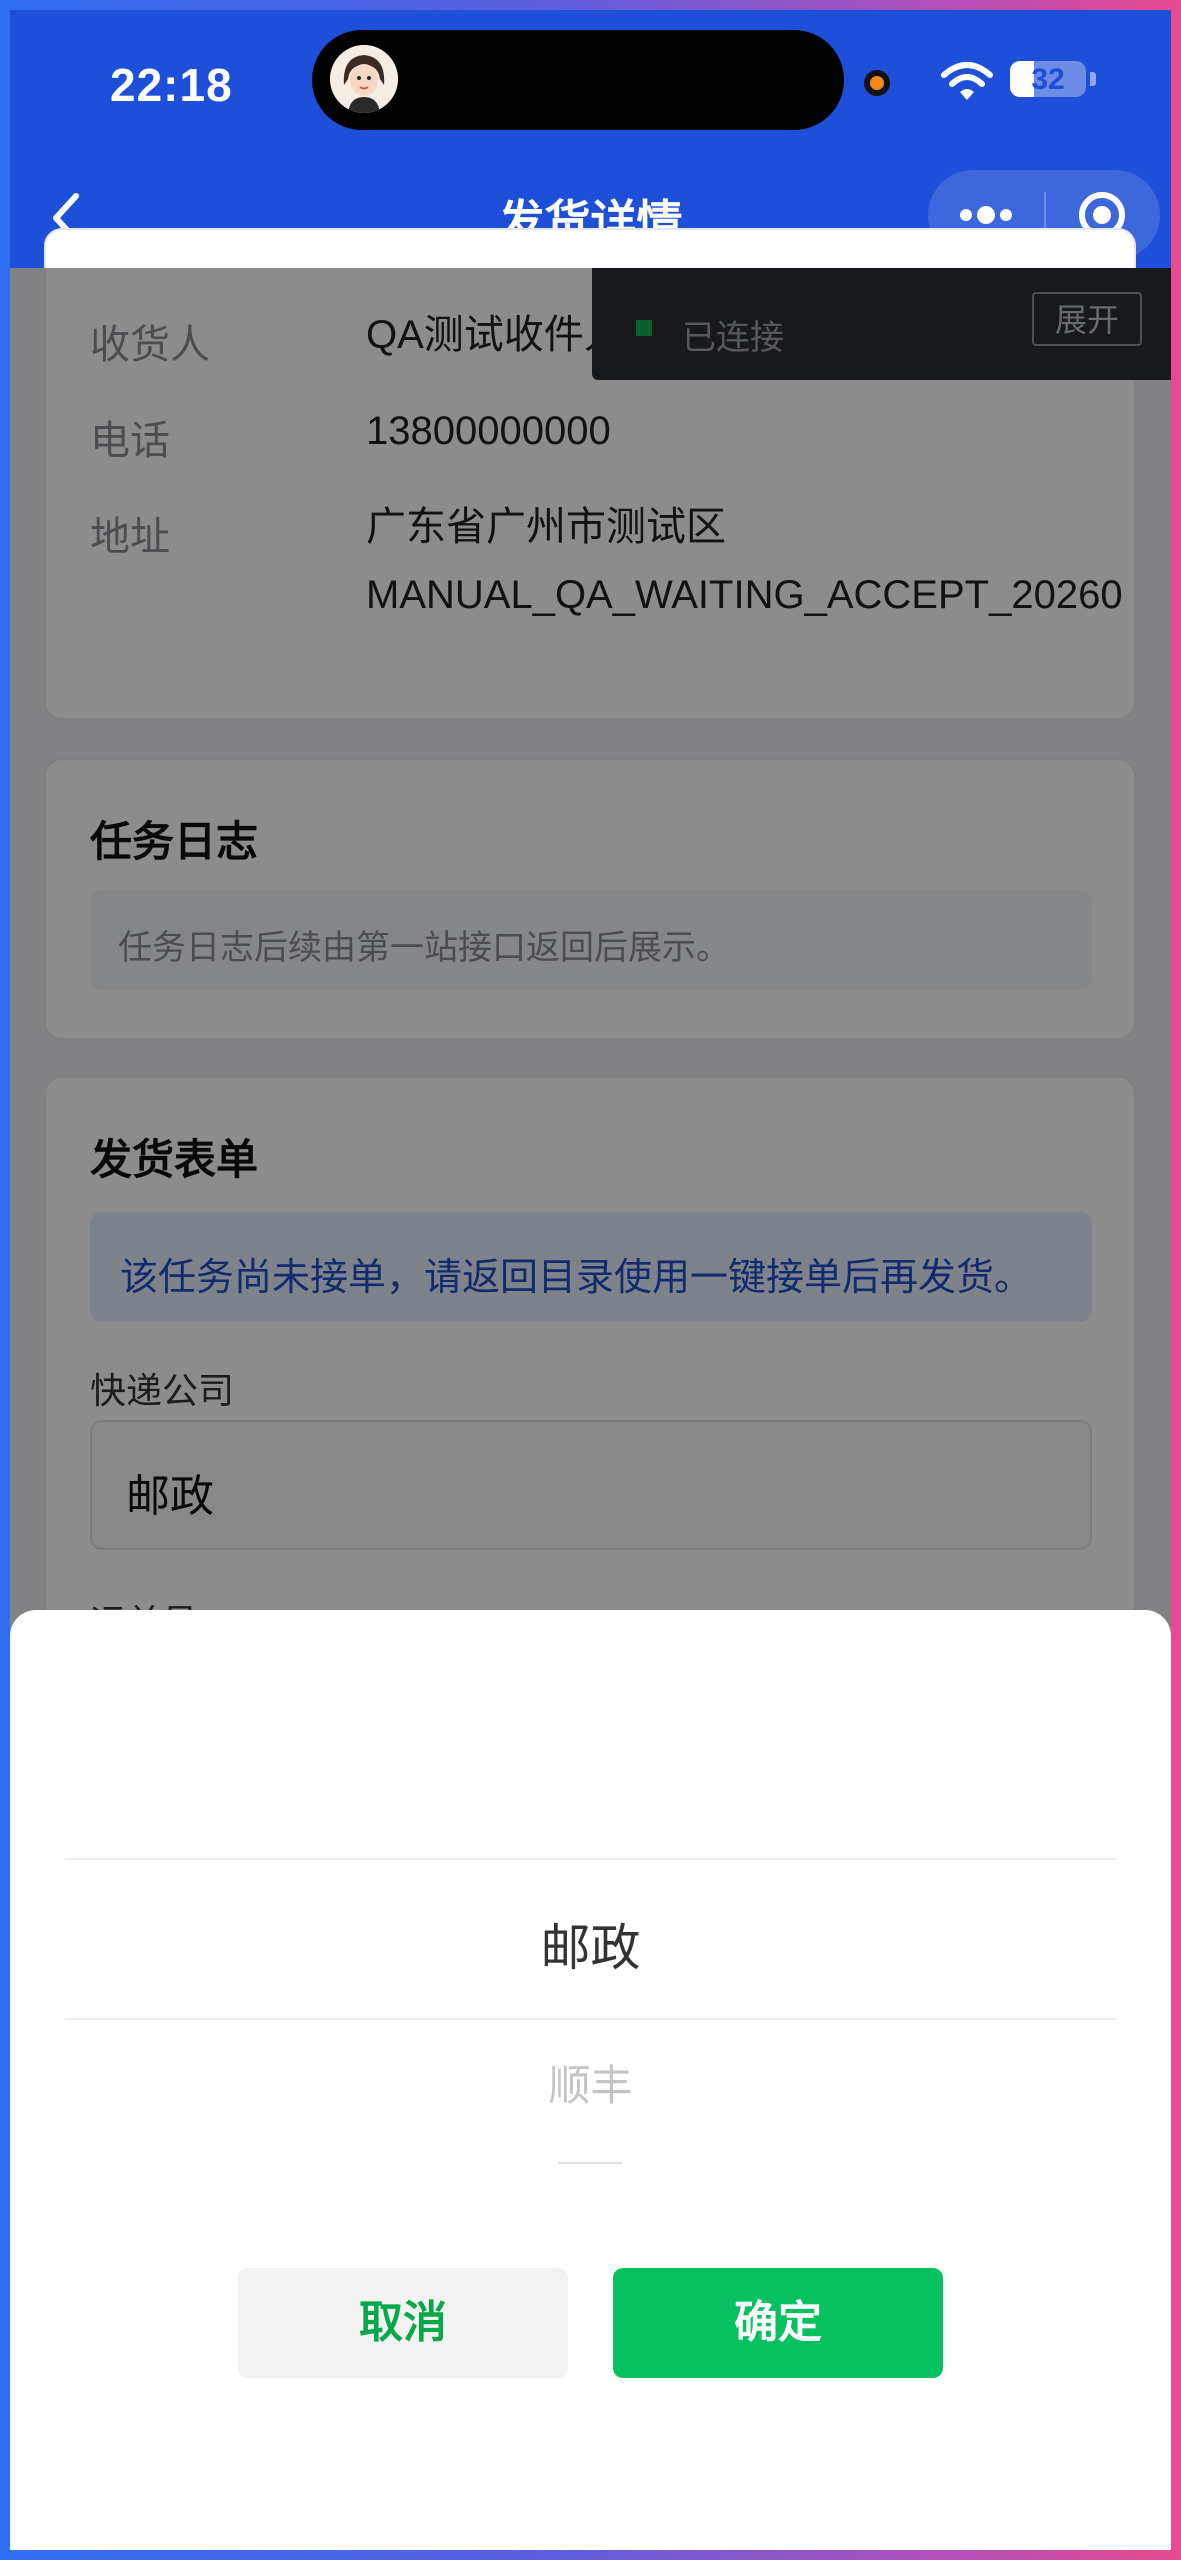  What do you see at coordinates (578, 80) in the screenshot?
I see `dynamic-island` at bounding box center [578, 80].